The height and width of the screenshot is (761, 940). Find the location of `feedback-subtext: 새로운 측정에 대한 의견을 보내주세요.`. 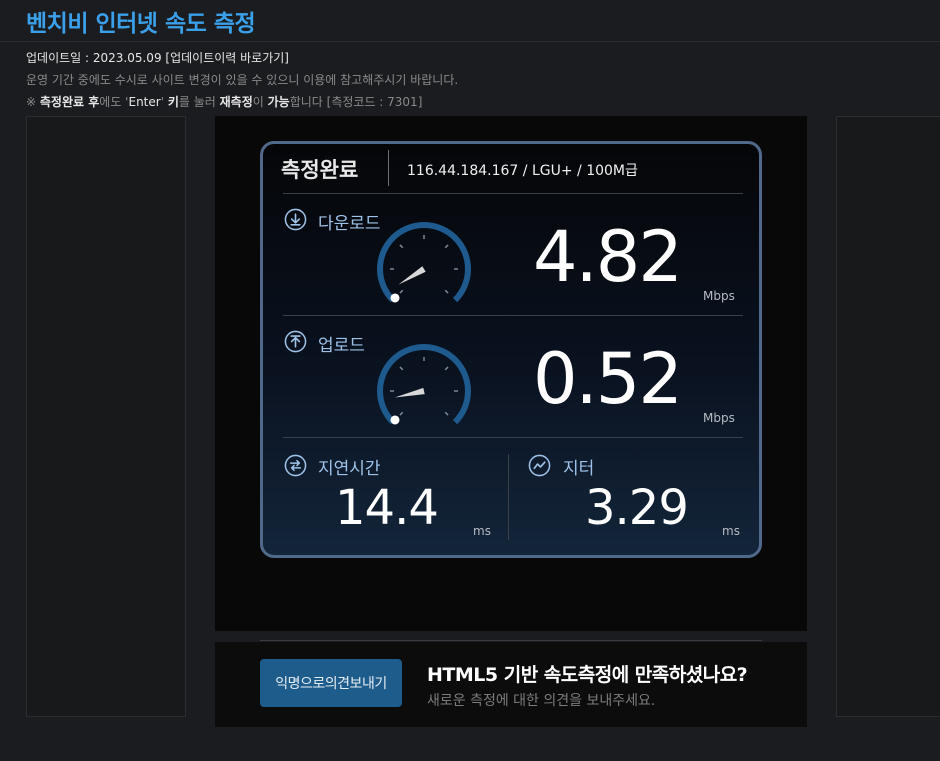

feedback-subtext: 새로운 측정에 대한 의견을 보내주세요. is located at coordinates (541, 701).